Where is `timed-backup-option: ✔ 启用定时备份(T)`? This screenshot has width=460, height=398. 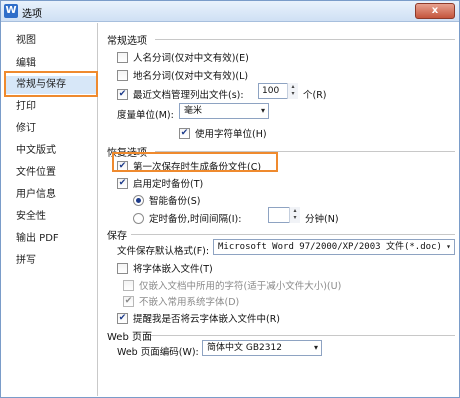 timed-backup-option: ✔ 启用定时备份(T) is located at coordinates (160, 183).